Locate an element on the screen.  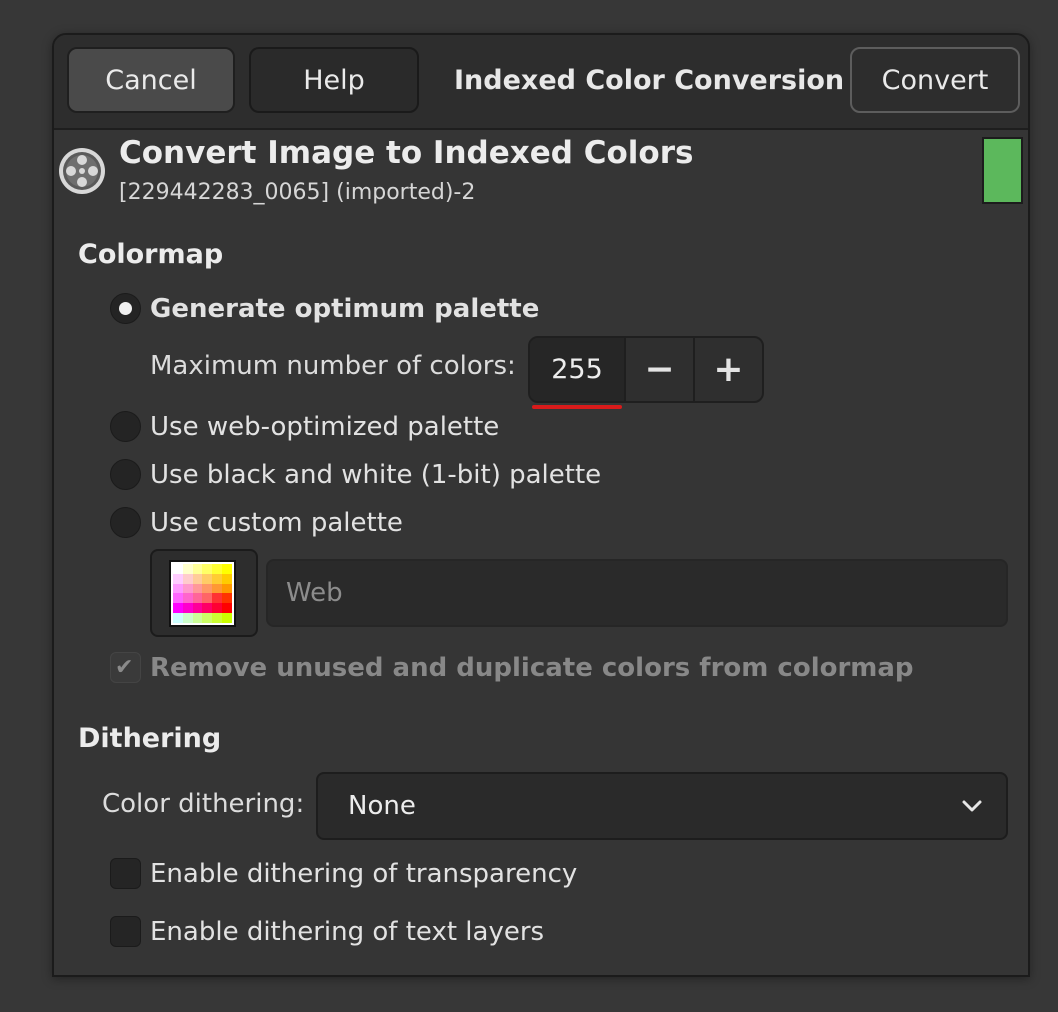
increment-button: + is located at coordinates (727, 369).